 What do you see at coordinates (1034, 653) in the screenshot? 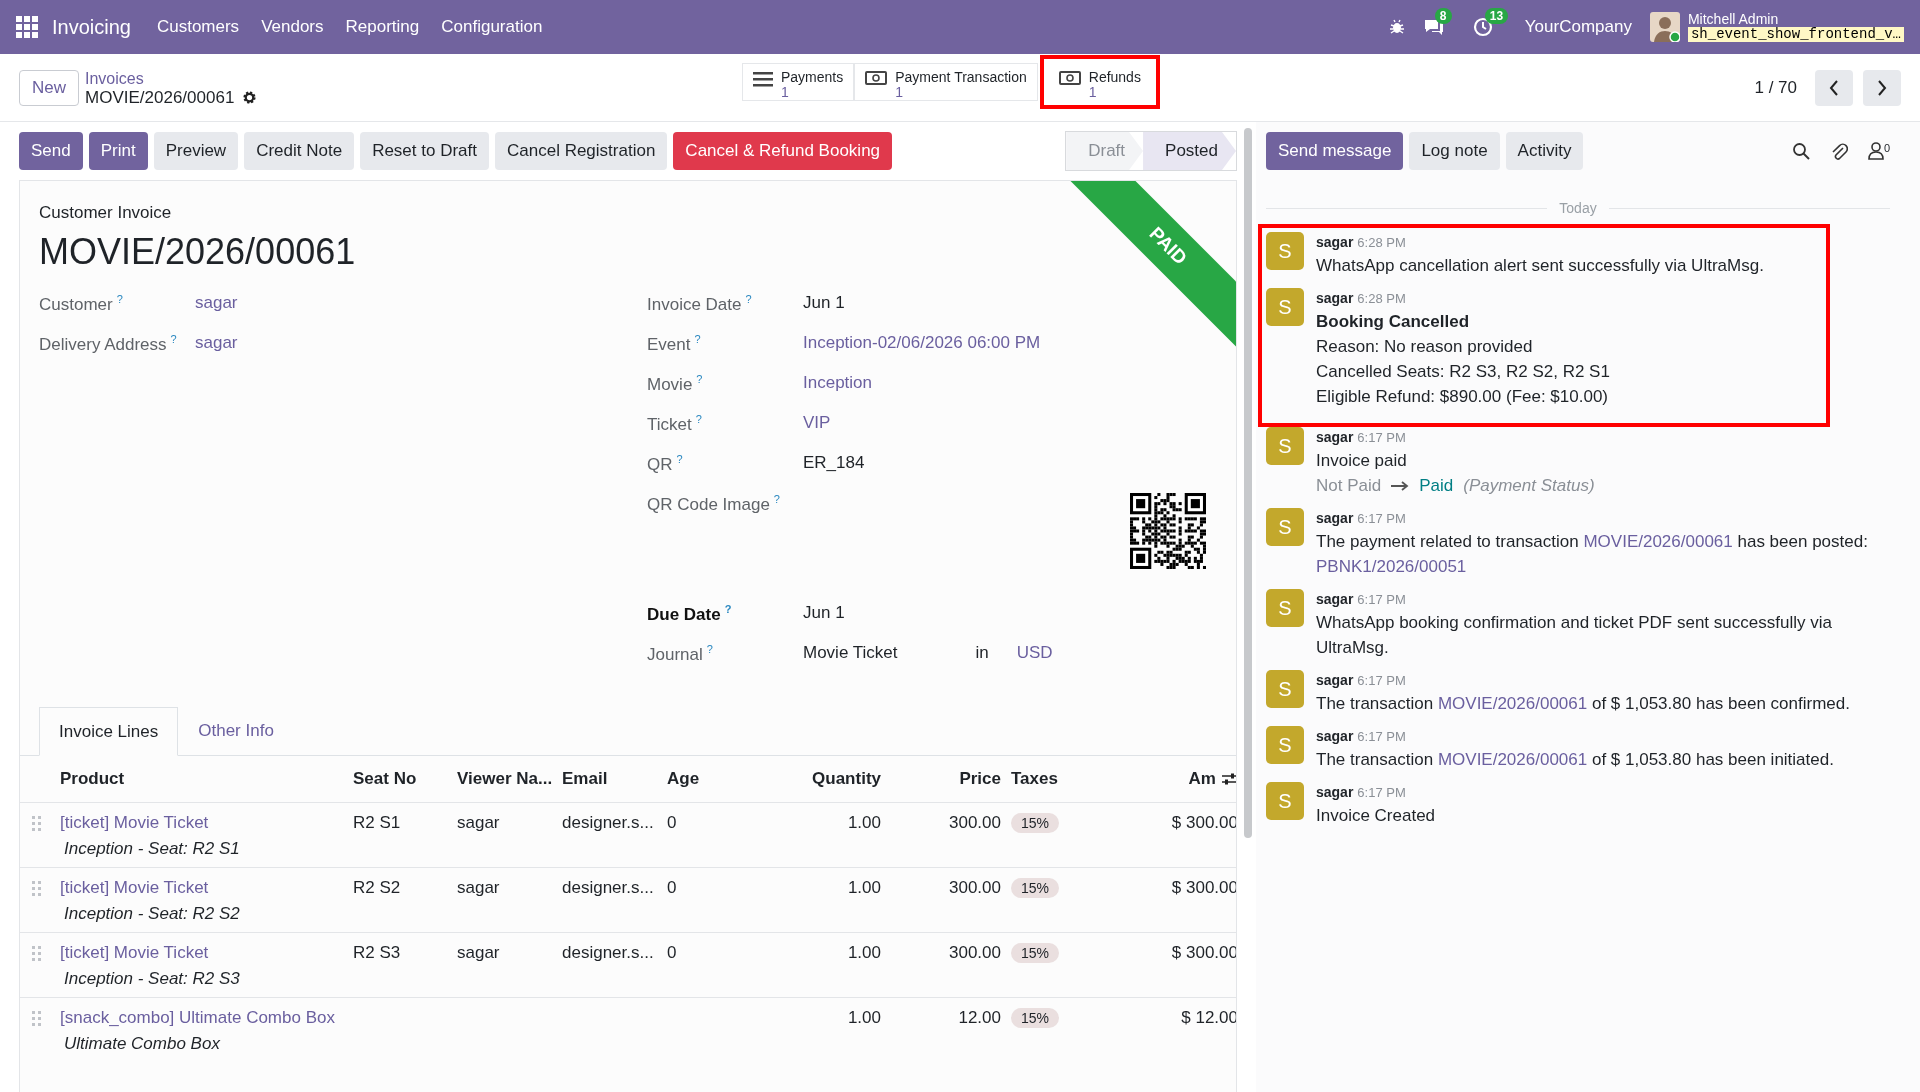
I see `currency-link: USD` at bounding box center [1034, 653].